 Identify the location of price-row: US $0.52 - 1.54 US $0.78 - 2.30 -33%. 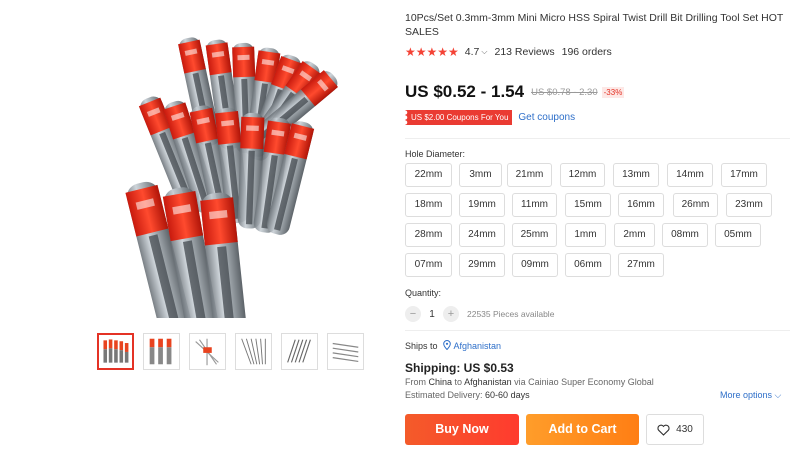
(515, 92).